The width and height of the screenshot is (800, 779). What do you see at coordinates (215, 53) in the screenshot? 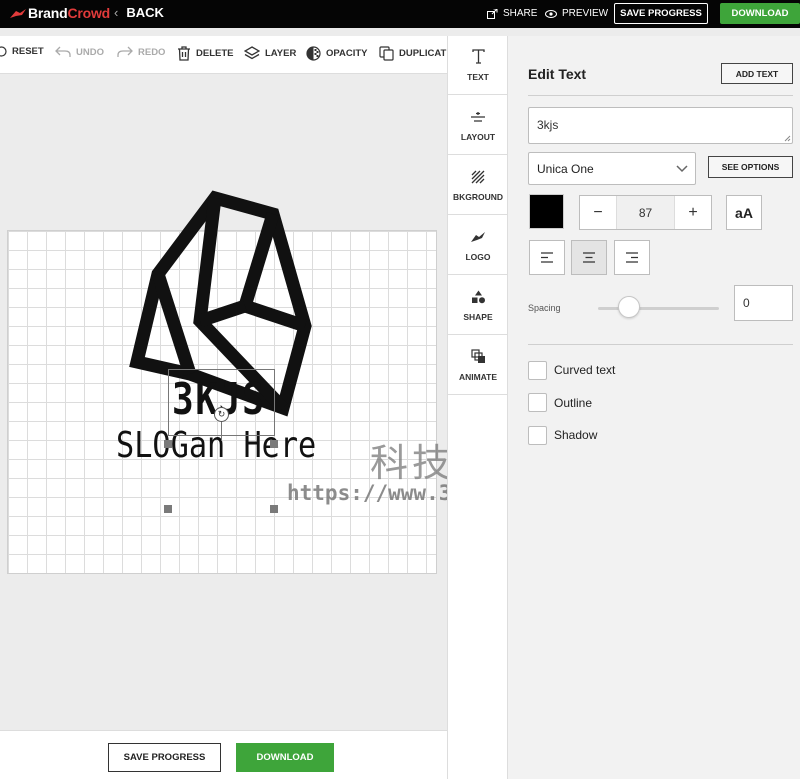
I see `delete-label: DELETE` at bounding box center [215, 53].